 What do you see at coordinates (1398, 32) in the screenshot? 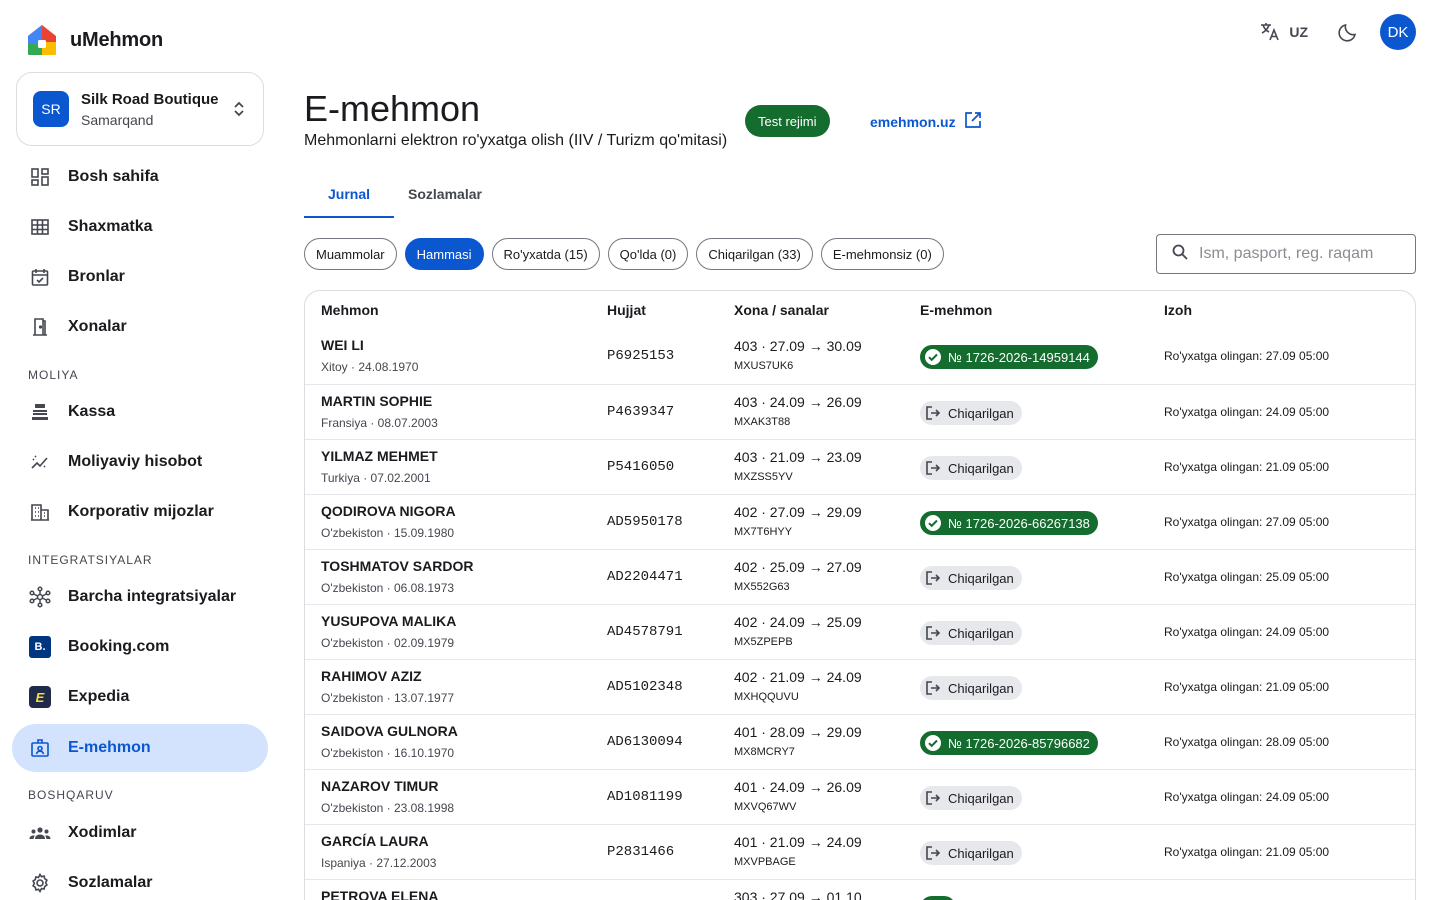
I see `user-avatar: DK` at bounding box center [1398, 32].